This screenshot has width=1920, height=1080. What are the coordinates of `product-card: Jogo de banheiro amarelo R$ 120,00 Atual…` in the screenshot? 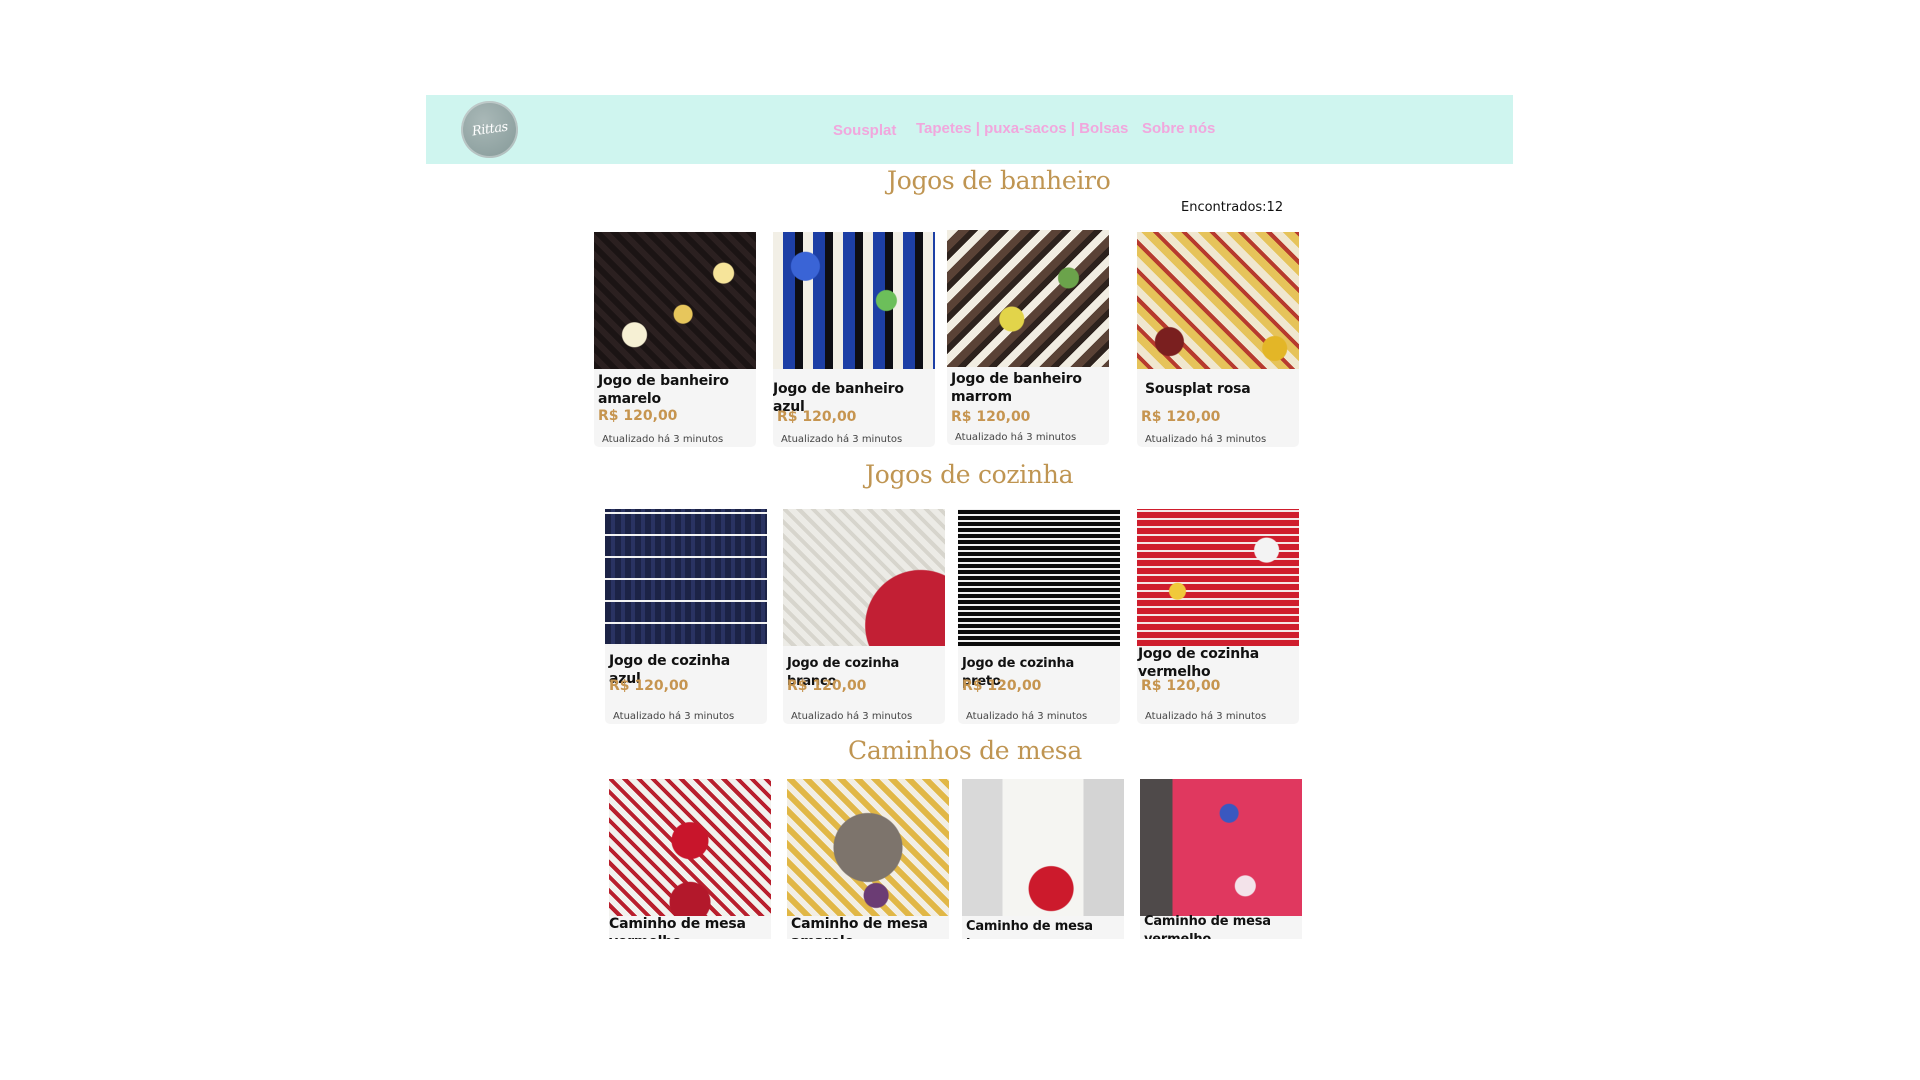 It's located at (675, 339).